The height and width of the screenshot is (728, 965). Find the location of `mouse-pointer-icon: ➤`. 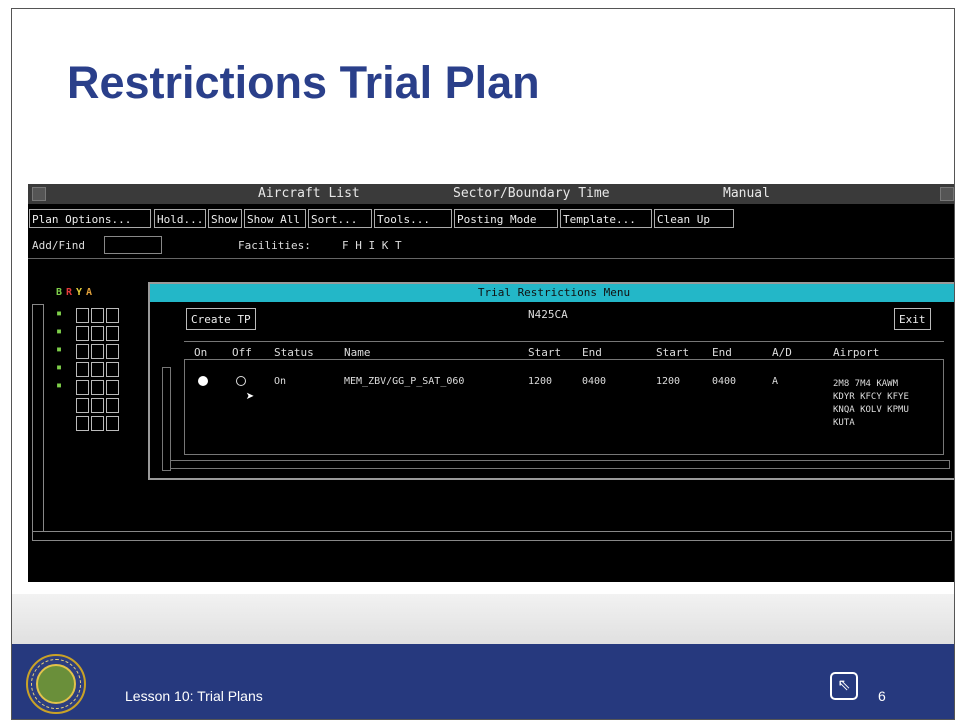

mouse-pointer-icon: ➤ is located at coordinates (250, 397).